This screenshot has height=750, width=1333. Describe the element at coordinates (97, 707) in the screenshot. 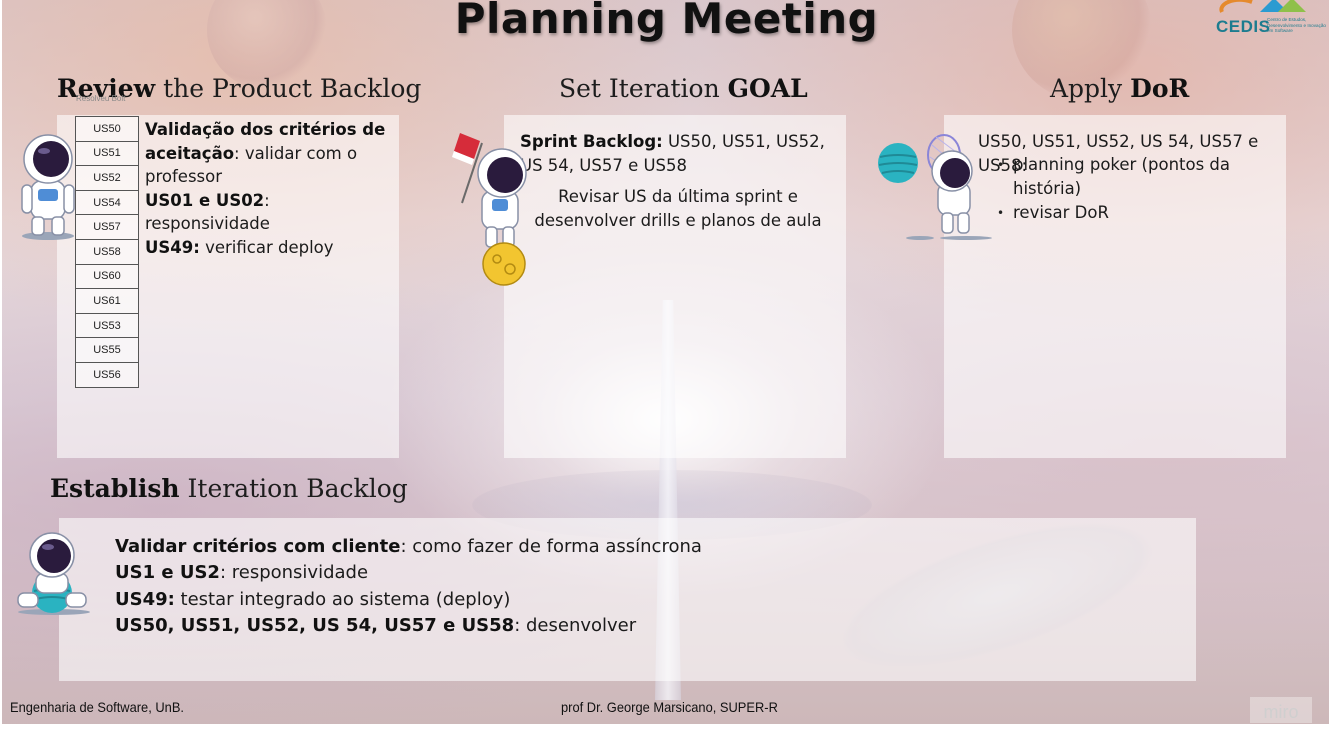

I see `footer-course: Engenharia de Software, UnB.` at that location.